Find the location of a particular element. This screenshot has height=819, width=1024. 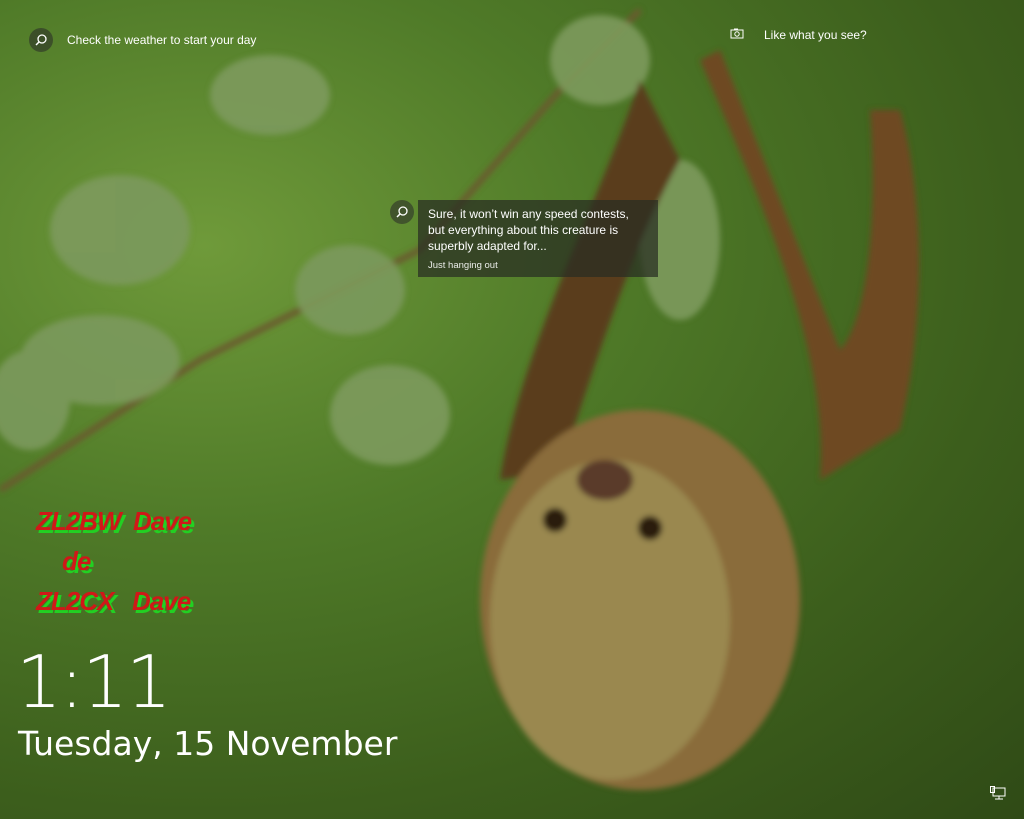

weather-label: Check the weather to start your day is located at coordinates (162, 40).